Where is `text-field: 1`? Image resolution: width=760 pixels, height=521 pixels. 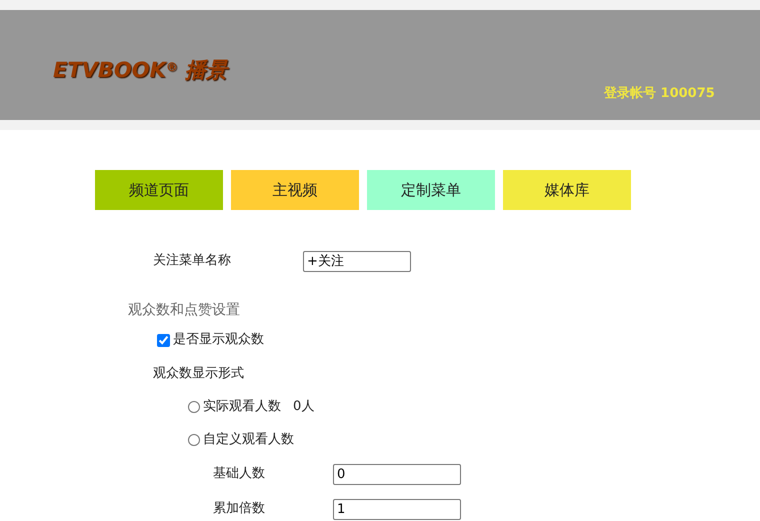
text-field: 1 is located at coordinates (397, 509).